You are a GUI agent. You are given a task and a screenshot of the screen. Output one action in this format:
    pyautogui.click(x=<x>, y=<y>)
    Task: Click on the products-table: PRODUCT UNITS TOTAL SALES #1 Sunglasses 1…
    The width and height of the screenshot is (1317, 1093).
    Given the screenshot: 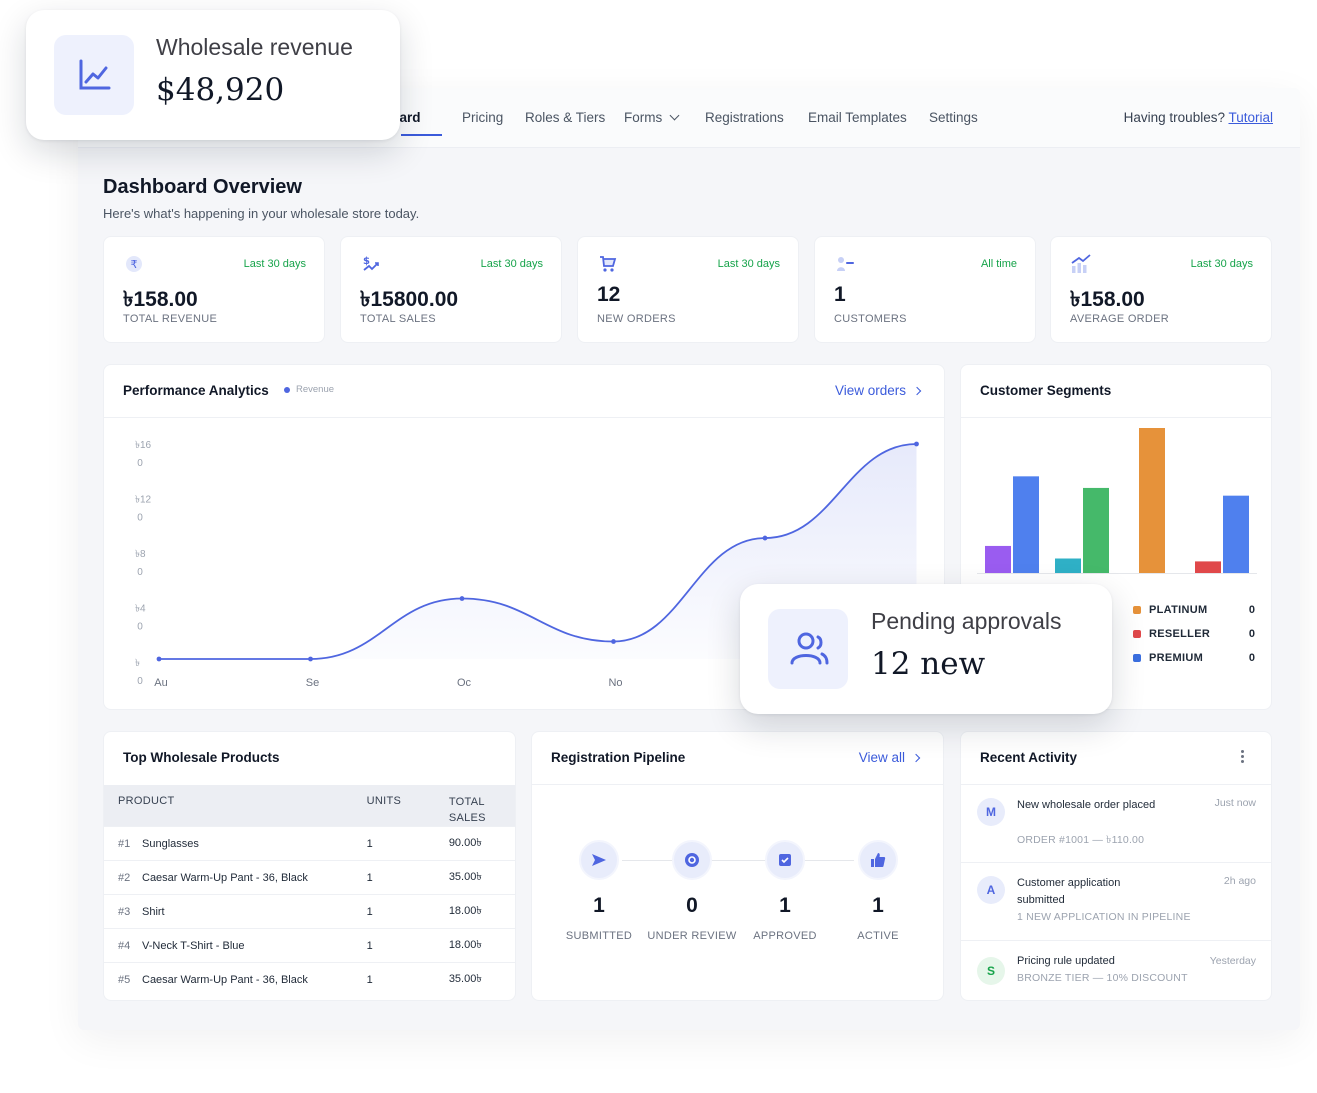 What is the action you would take?
    pyautogui.click(x=309, y=891)
    